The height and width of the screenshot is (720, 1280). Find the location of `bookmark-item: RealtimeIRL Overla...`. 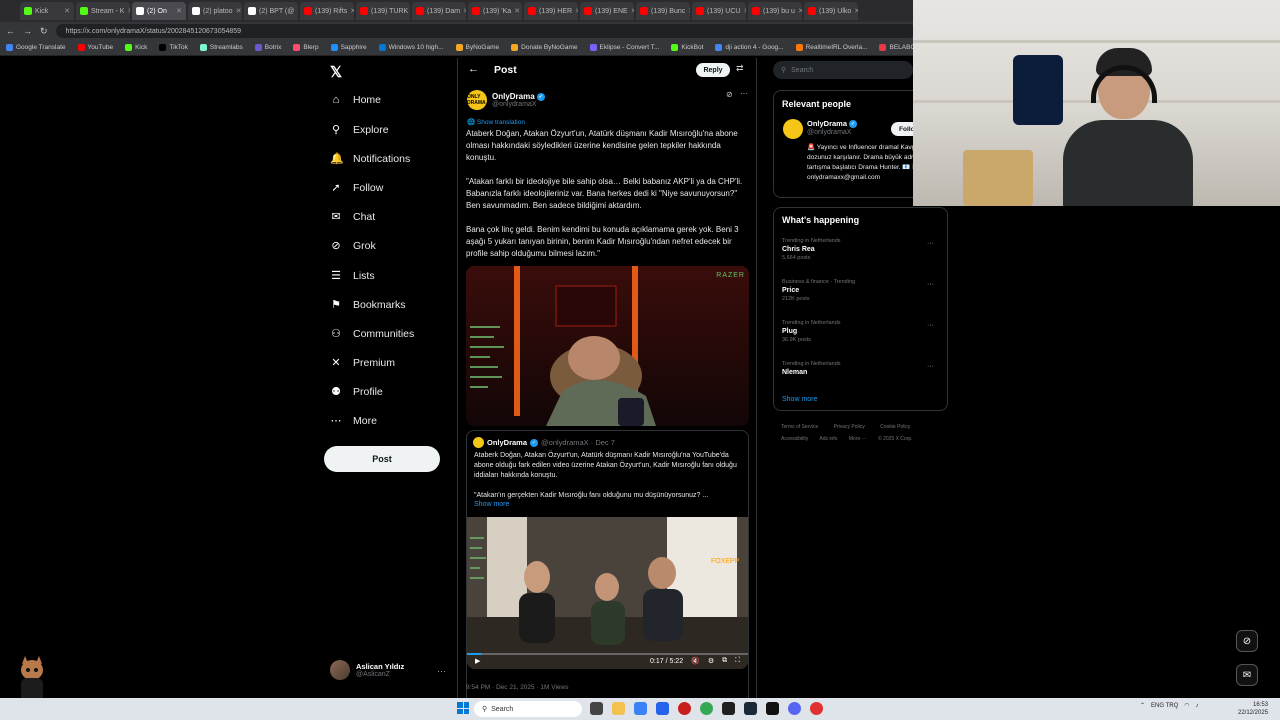

bookmark-item: RealtimeIRL Overla... is located at coordinates (831, 47).